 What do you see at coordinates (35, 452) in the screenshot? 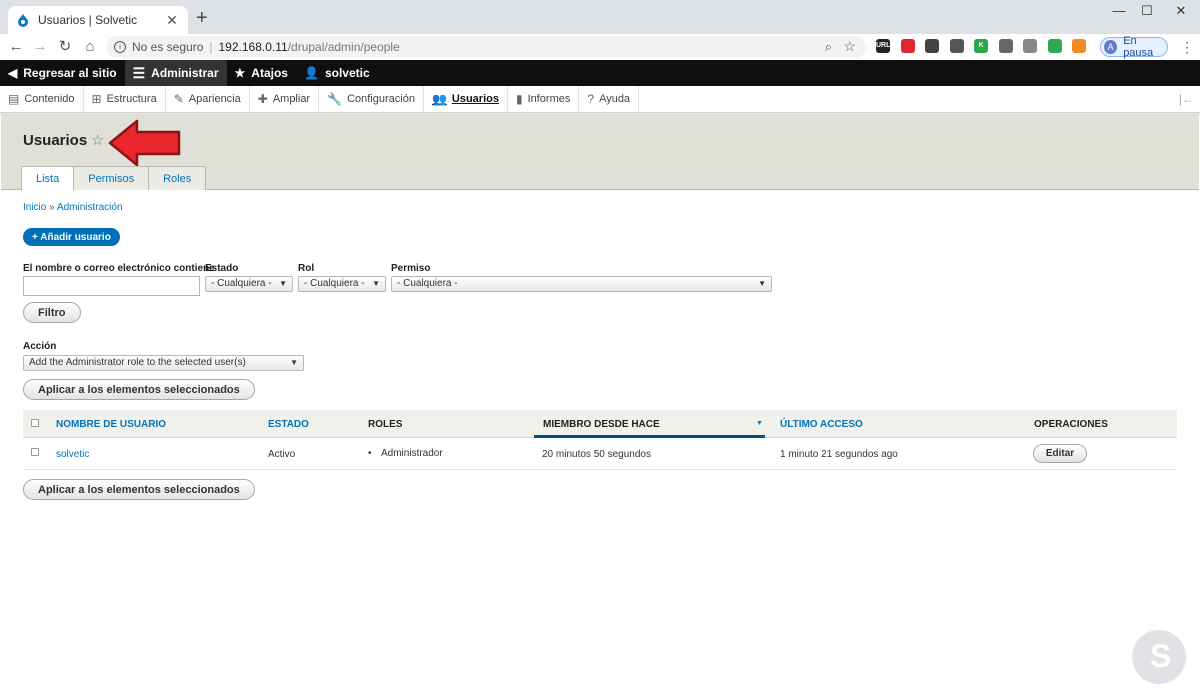
I see `row-checkbox` at bounding box center [35, 452].